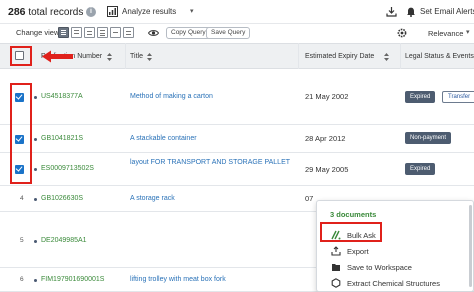 The height and width of the screenshot is (292, 474). Describe the element at coordinates (112, 11) in the screenshot. I see `analyze-icon` at that location.